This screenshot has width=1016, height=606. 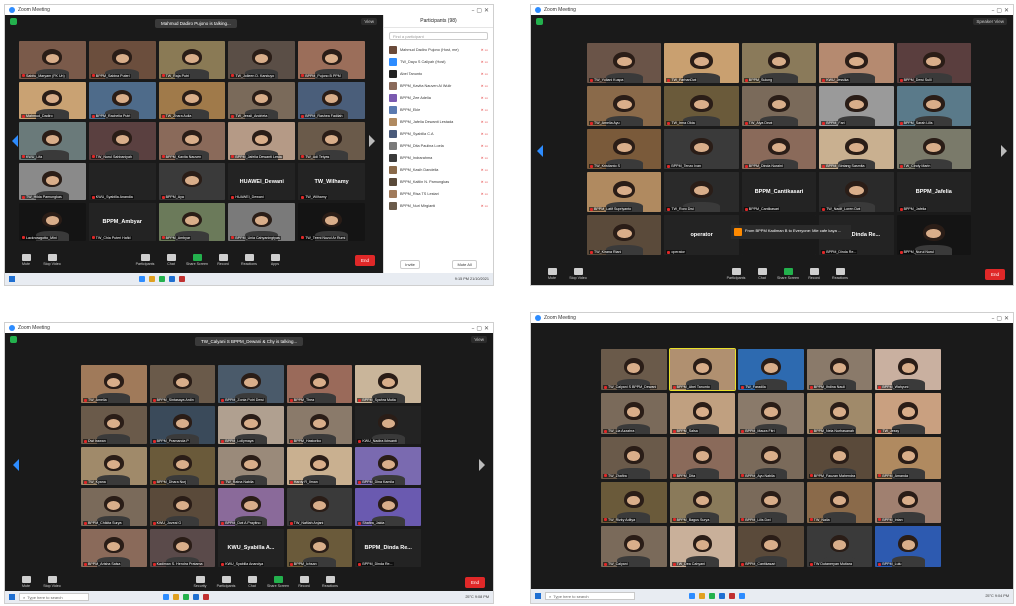 I want to click on participant-video-tile: BPPM_Sarah Lilis, so click(x=933, y=106).